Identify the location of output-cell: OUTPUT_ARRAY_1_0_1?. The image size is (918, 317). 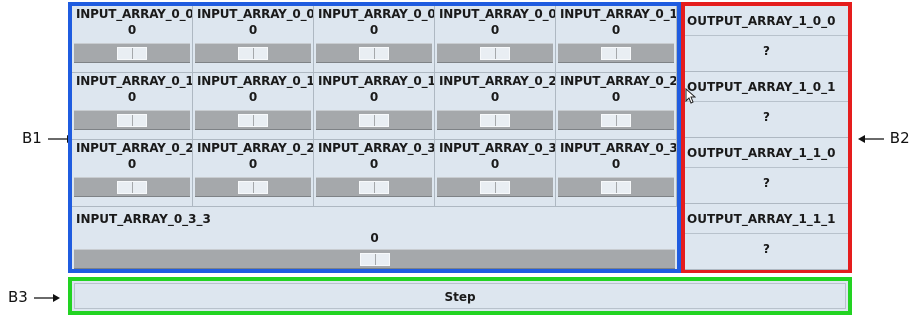
(766, 105).